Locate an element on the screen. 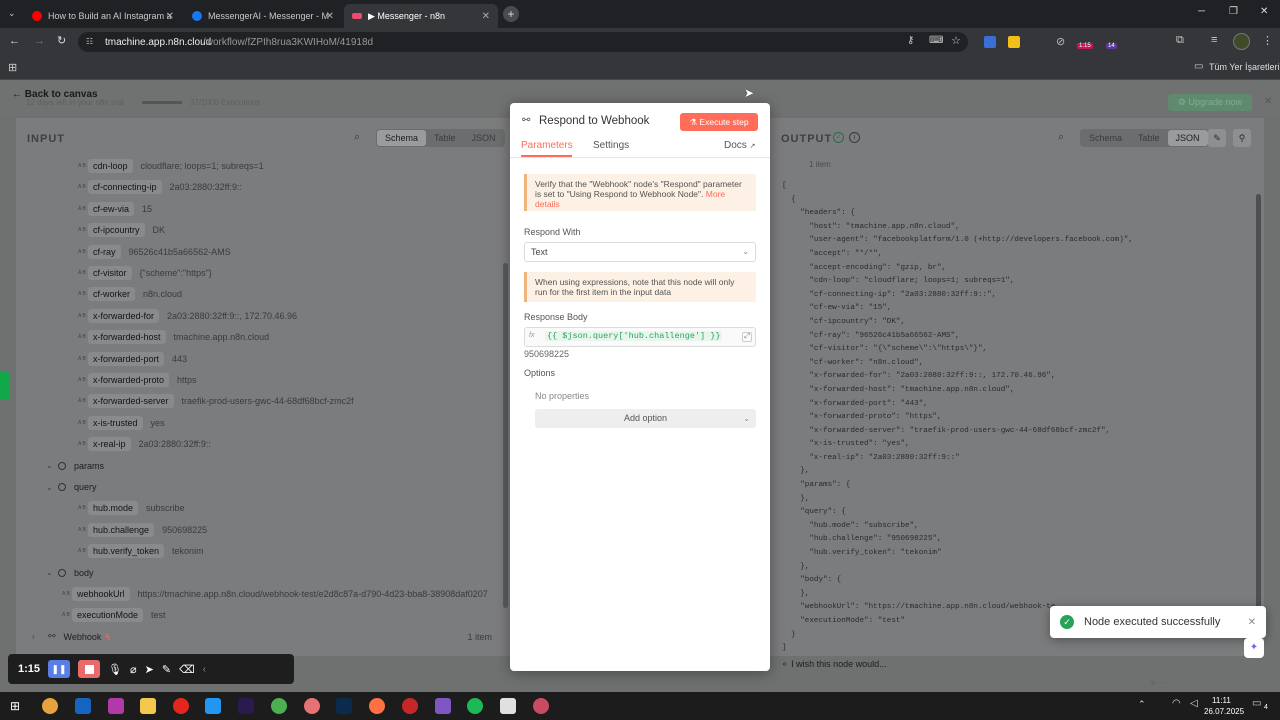 Image resolution: width=1280 pixels, height=720 pixels. extension-icon is located at coordinates (1014, 42).